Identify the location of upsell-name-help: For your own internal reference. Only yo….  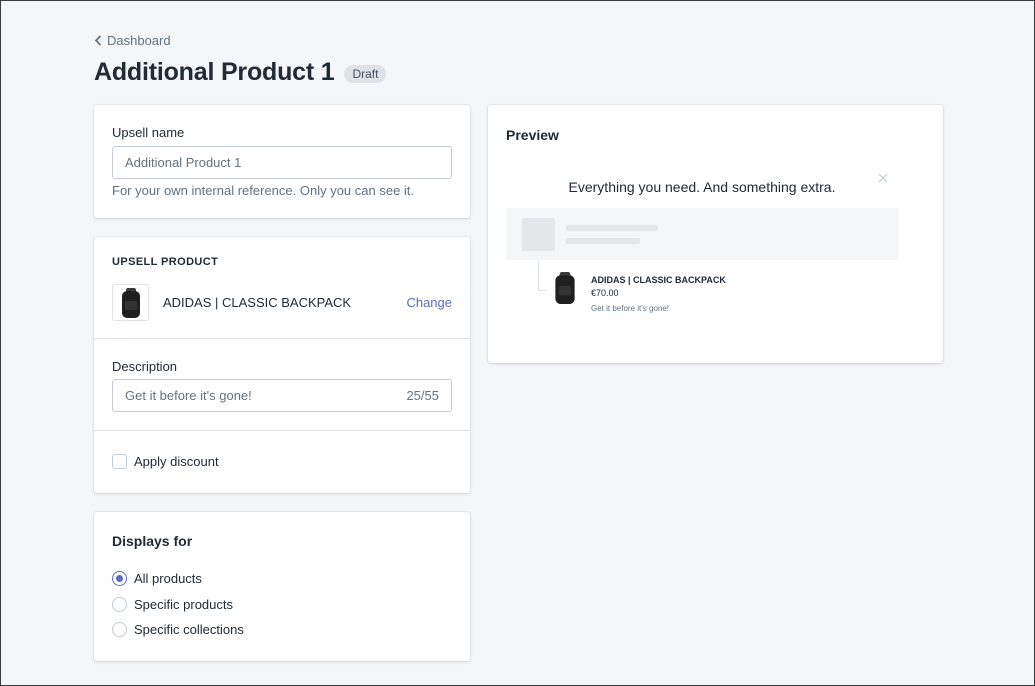
(263, 190).